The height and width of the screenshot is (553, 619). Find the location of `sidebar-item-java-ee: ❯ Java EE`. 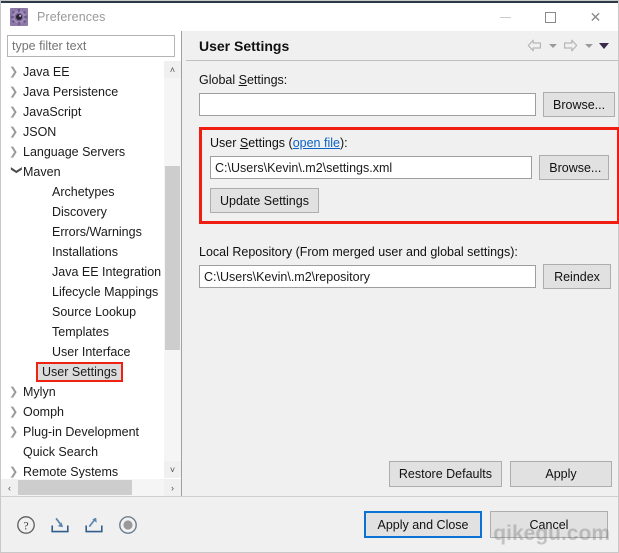

sidebar-item-java-ee: ❯ Java EE is located at coordinates (82, 72).